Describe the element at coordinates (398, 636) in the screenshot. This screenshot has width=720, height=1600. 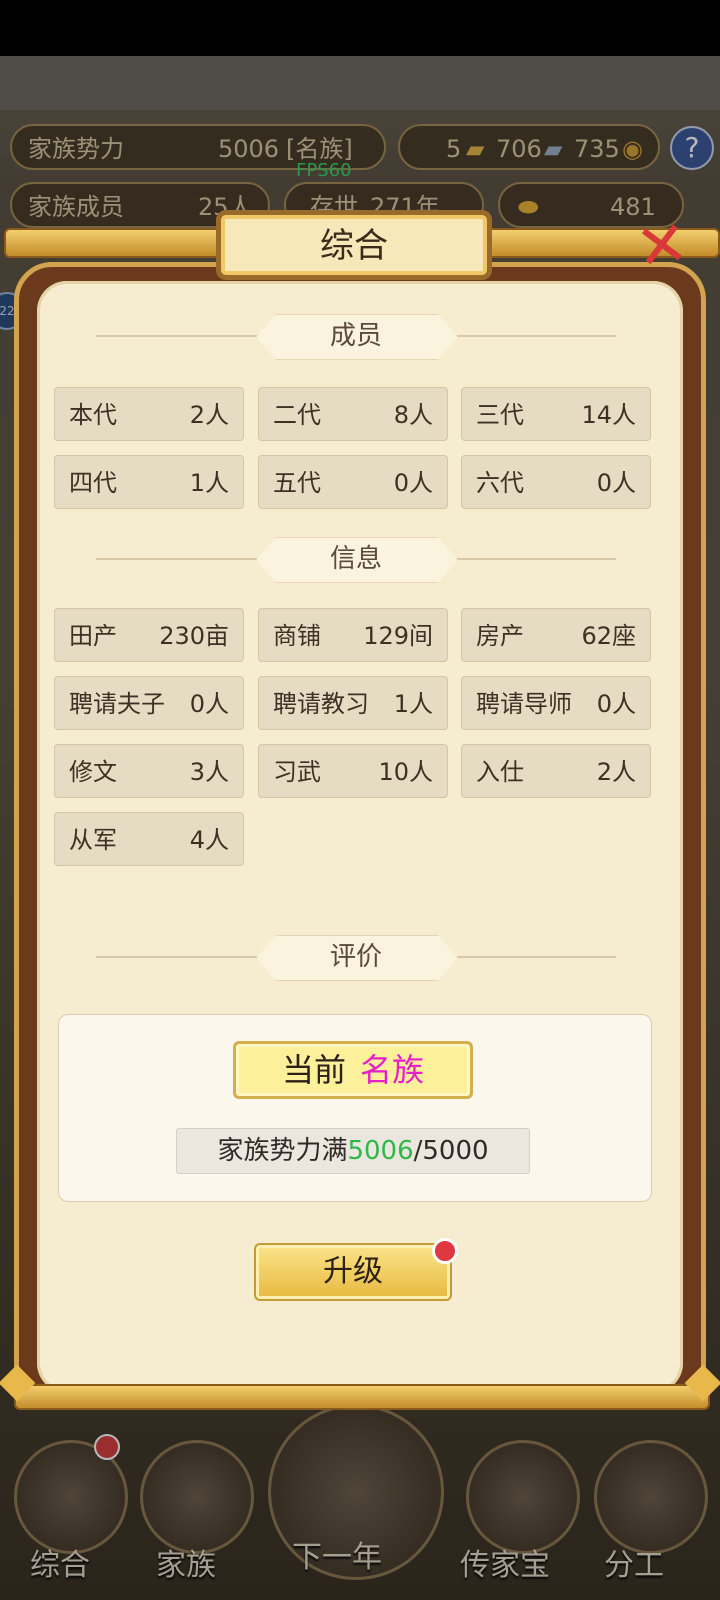
I see `stat-value: 129间` at that location.